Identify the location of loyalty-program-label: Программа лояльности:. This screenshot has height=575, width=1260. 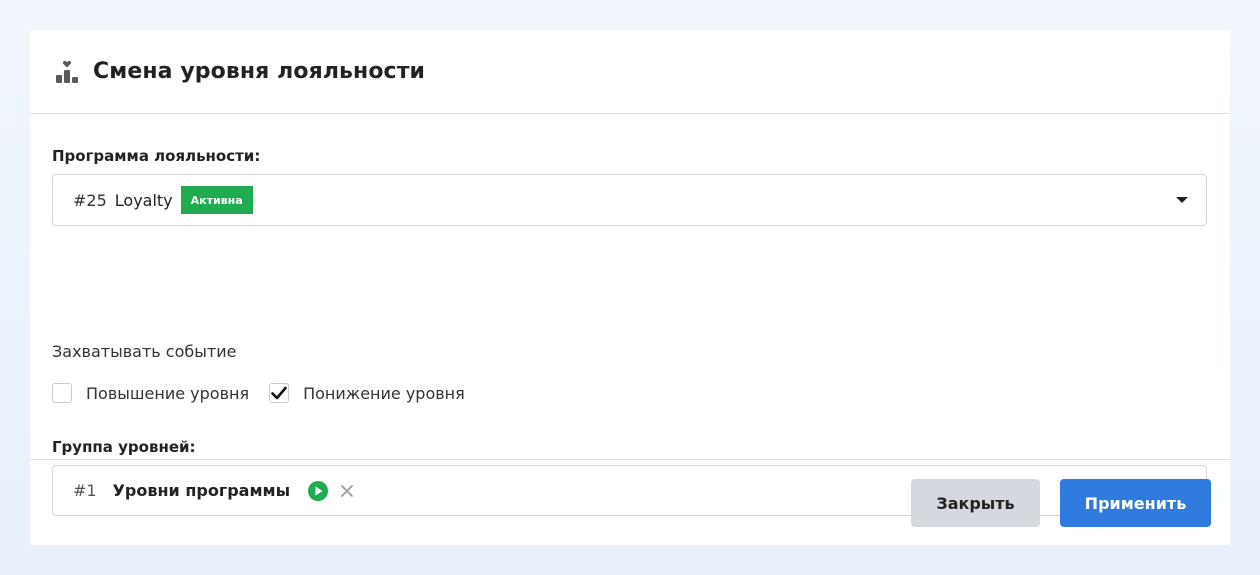
(156, 156).